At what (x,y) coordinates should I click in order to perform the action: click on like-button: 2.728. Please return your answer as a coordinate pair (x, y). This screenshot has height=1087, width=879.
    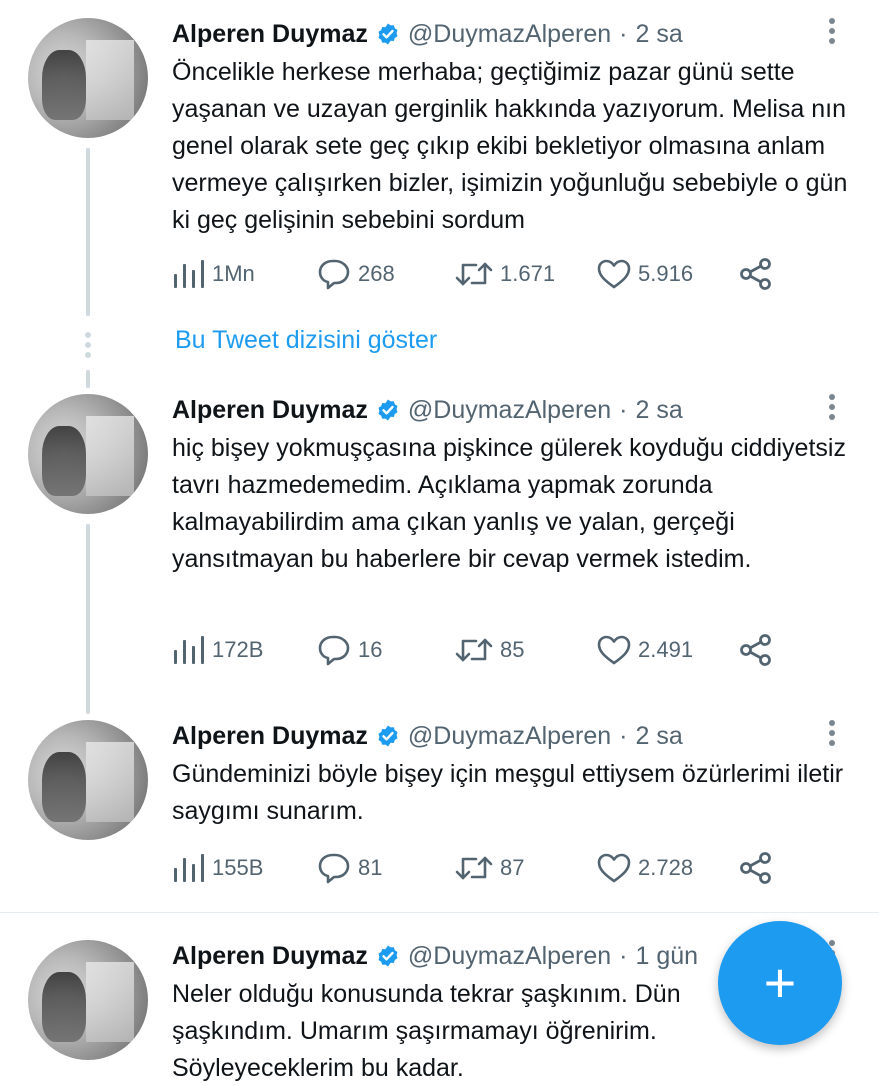
    Looking at the image, I should click on (644, 868).